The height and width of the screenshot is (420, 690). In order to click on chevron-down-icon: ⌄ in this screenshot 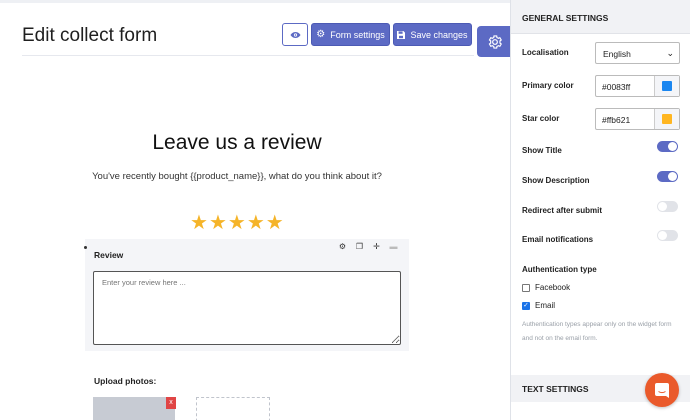, I will do `click(670, 53)`.